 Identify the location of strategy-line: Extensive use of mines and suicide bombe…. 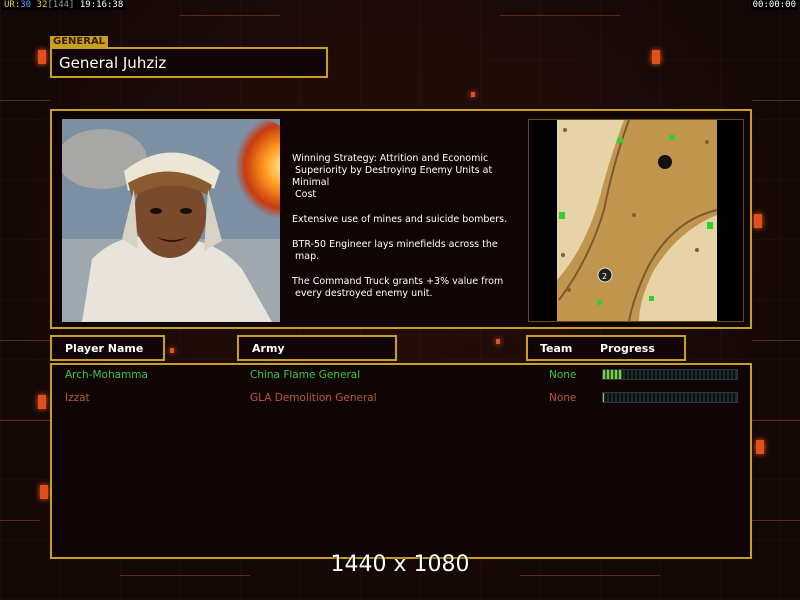
(400, 219).